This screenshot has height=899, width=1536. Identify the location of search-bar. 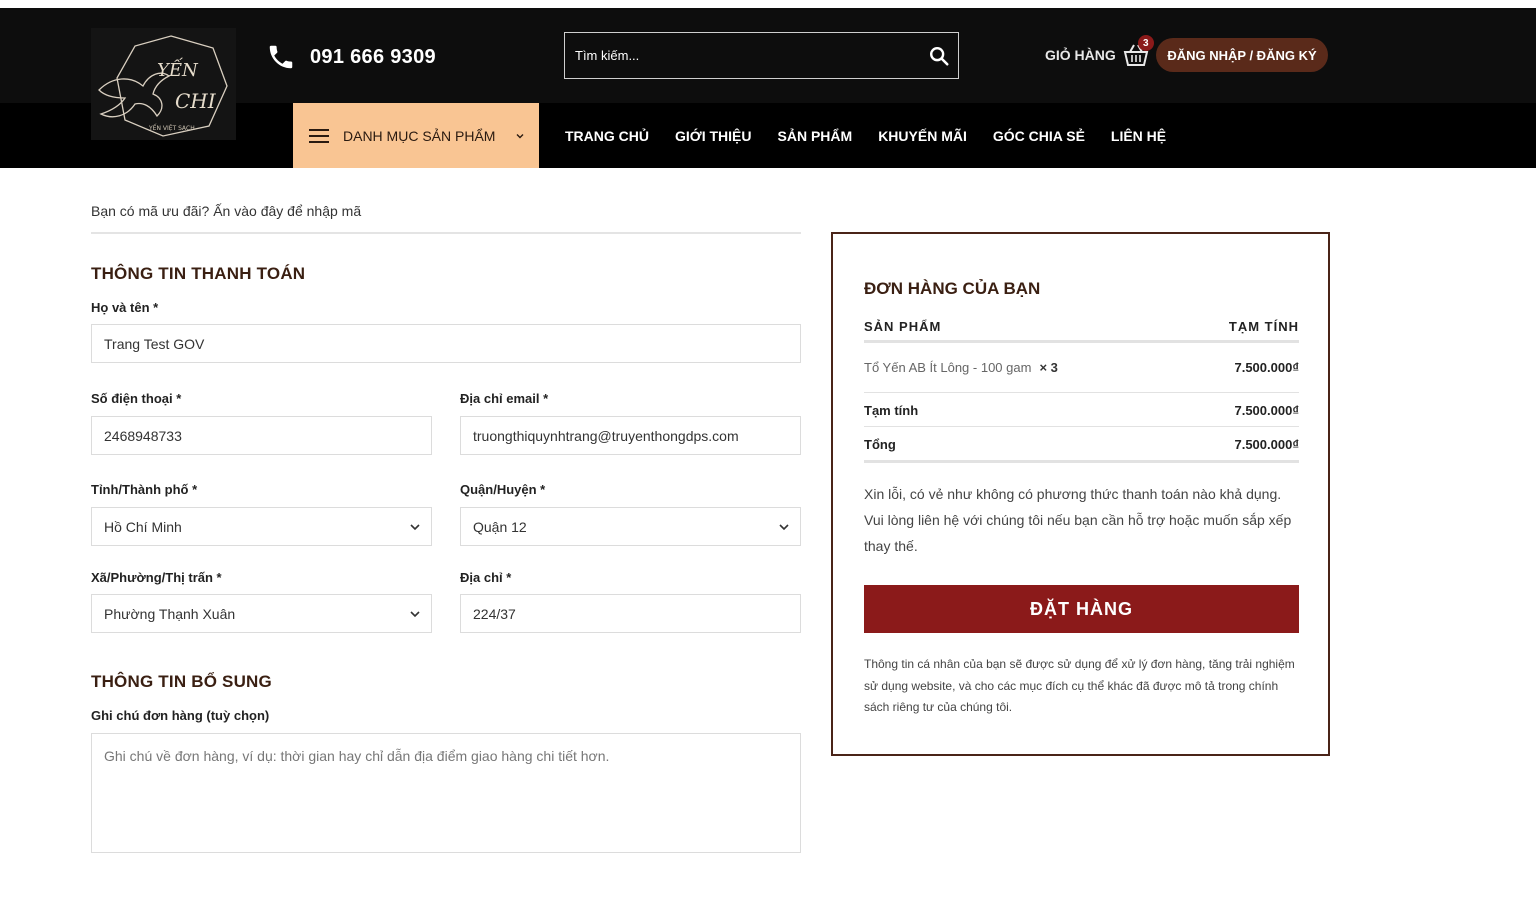
(761, 55).